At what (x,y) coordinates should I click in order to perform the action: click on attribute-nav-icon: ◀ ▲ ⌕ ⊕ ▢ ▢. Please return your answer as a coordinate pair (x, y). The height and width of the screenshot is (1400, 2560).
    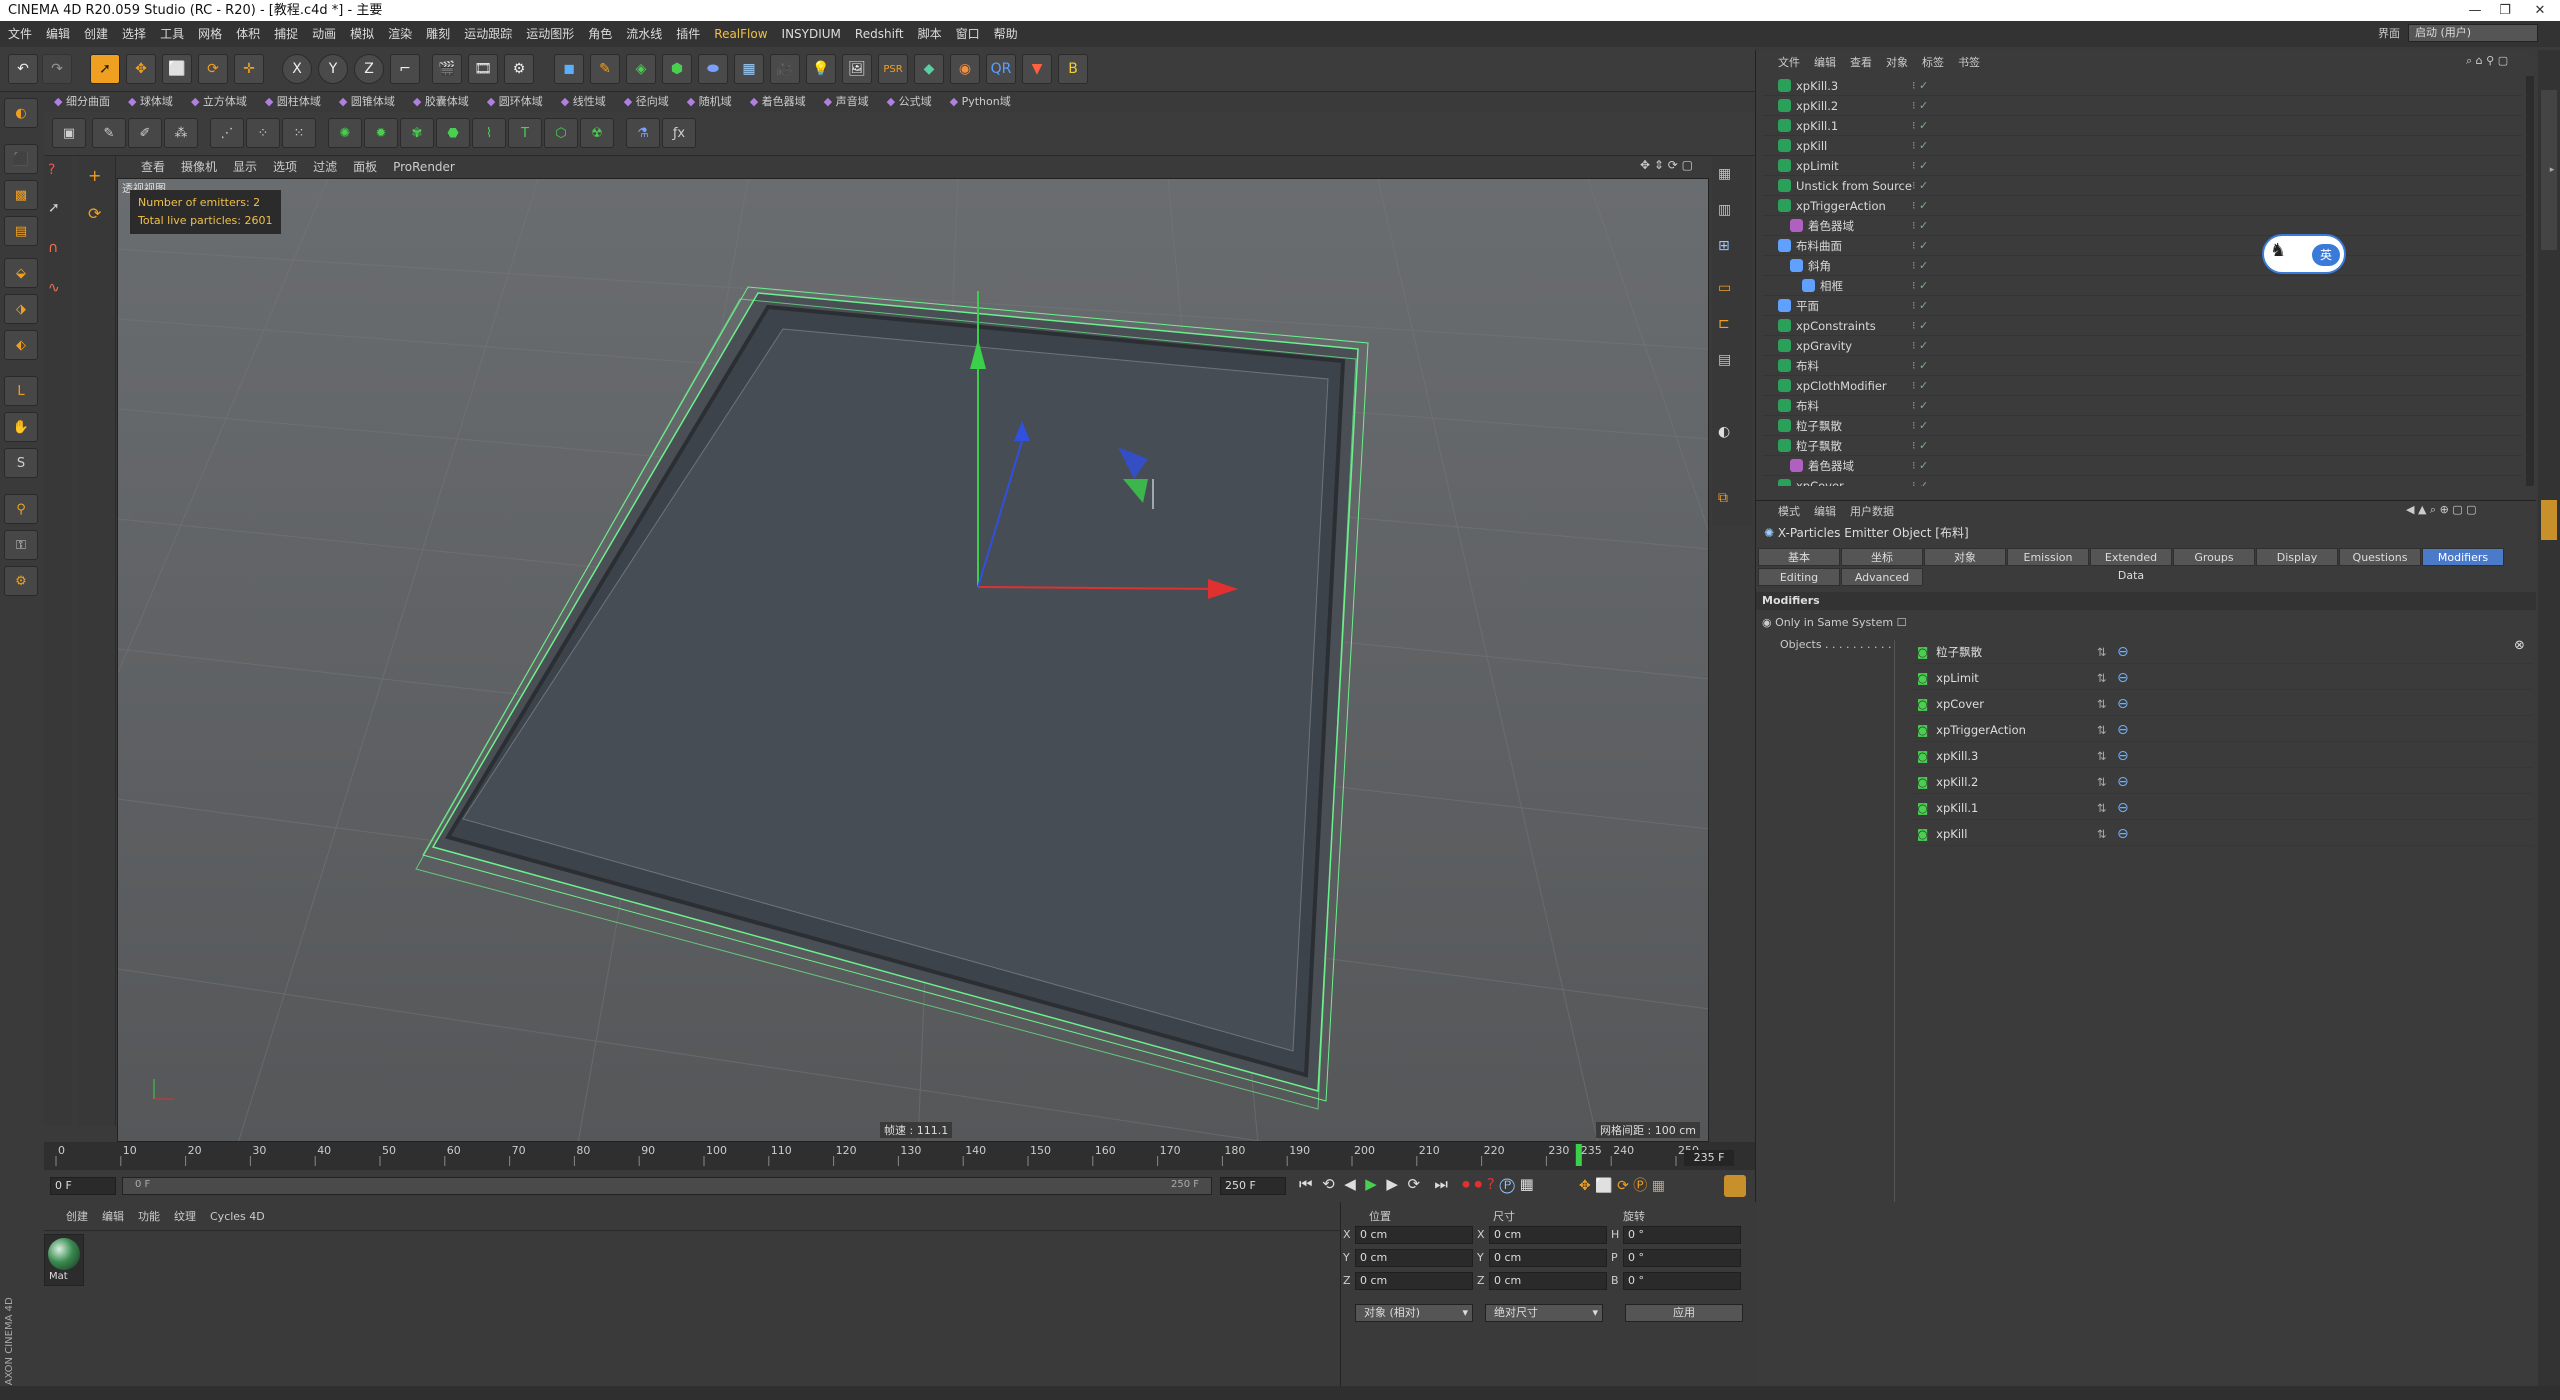
    Looking at the image, I should click on (2441, 510).